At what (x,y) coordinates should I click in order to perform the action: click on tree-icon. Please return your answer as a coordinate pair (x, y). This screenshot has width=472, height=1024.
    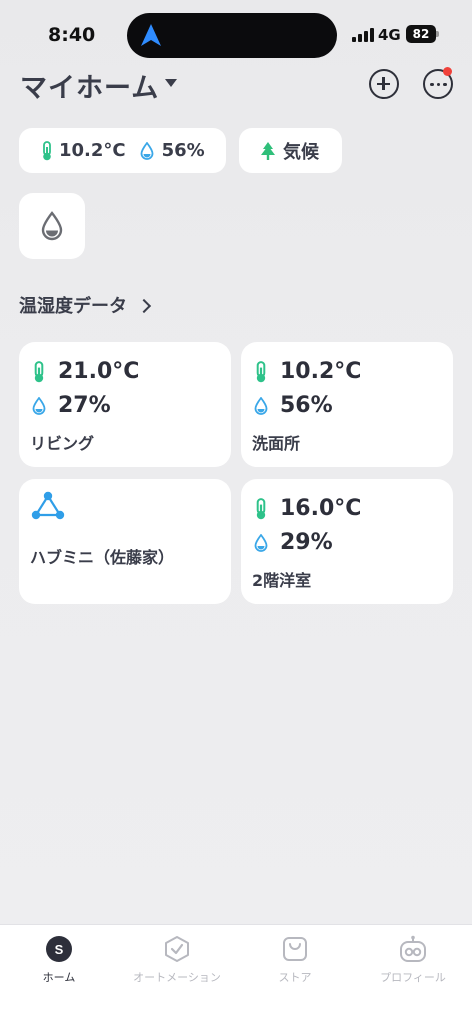
    Looking at the image, I should click on (268, 150).